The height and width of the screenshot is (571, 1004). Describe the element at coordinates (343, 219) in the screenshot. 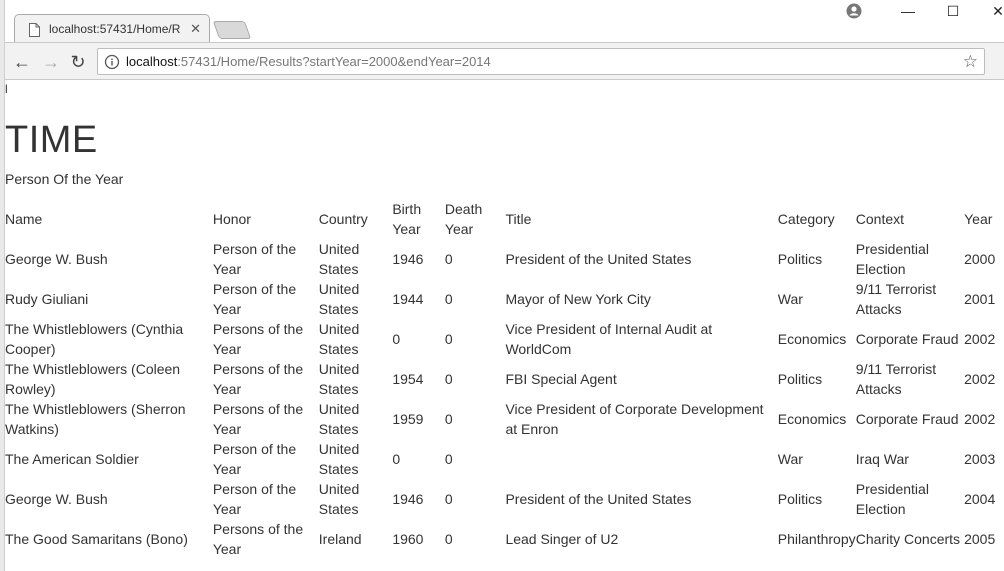

I see `column-header: Country` at that location.